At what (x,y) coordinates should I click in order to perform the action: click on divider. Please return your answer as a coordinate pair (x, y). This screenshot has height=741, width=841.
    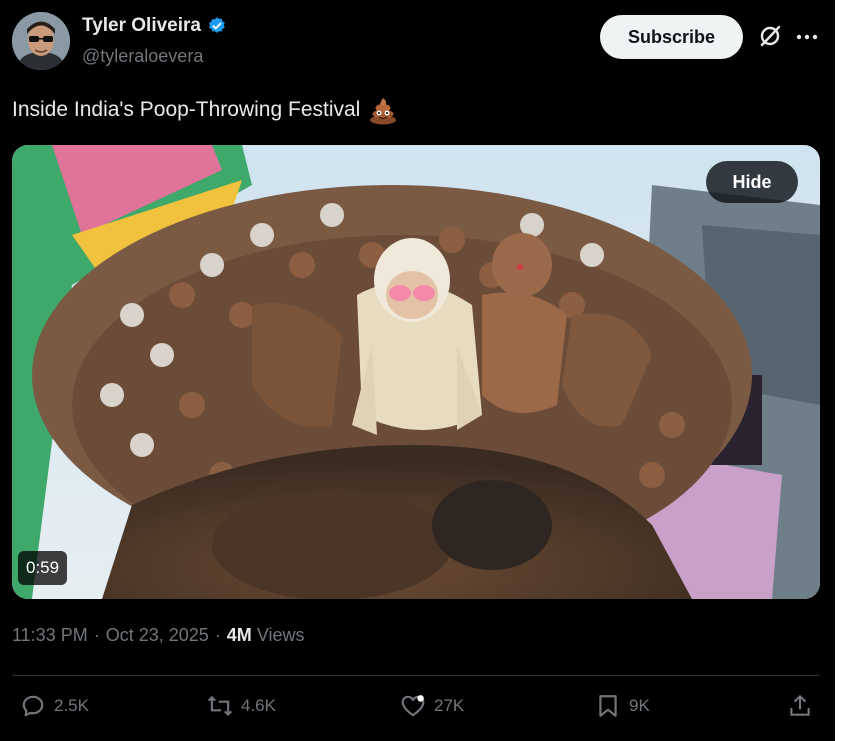
    Looking at the image, I should click on (416, 675).